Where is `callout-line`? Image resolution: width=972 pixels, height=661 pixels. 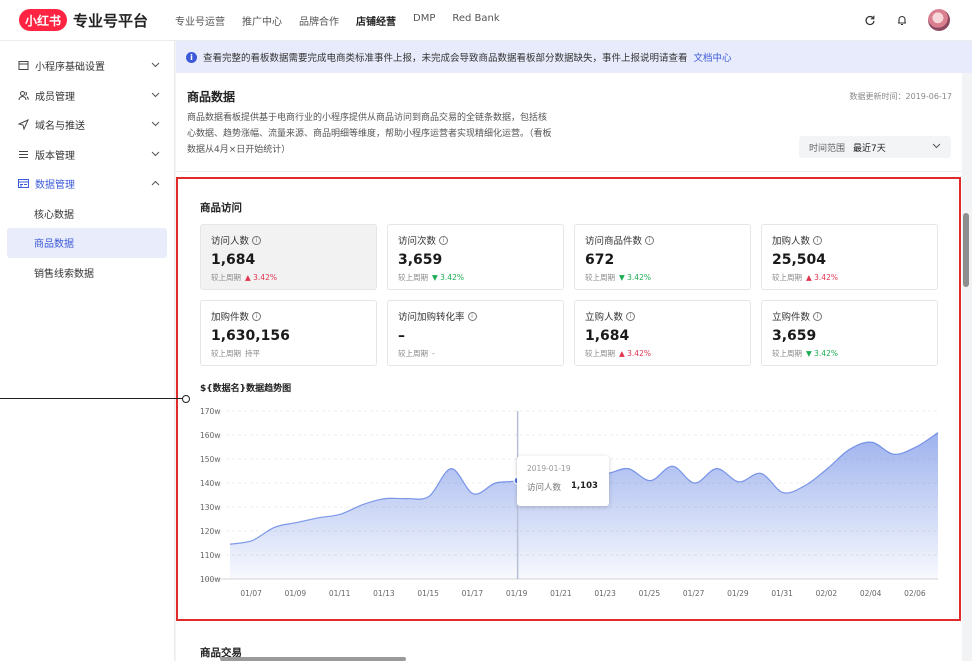
callout-line is located at coordinates (92, 398).